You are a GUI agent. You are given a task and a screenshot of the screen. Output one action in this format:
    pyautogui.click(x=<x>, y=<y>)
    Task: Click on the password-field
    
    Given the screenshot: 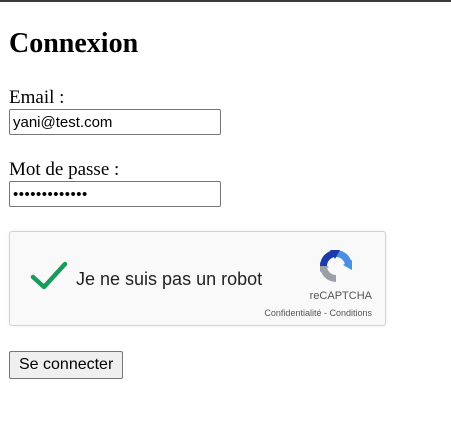 What is the action you would take?
    pyautogui.click(x=115, y=194)
    